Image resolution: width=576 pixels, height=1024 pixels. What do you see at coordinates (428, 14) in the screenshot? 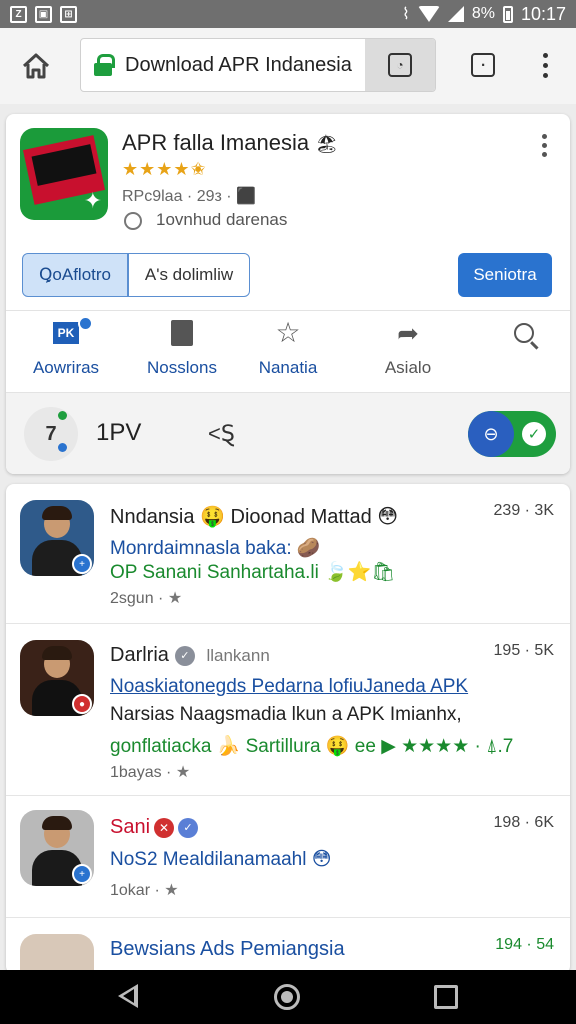
I see `wifi-icon` at bounding box center [428, 14].